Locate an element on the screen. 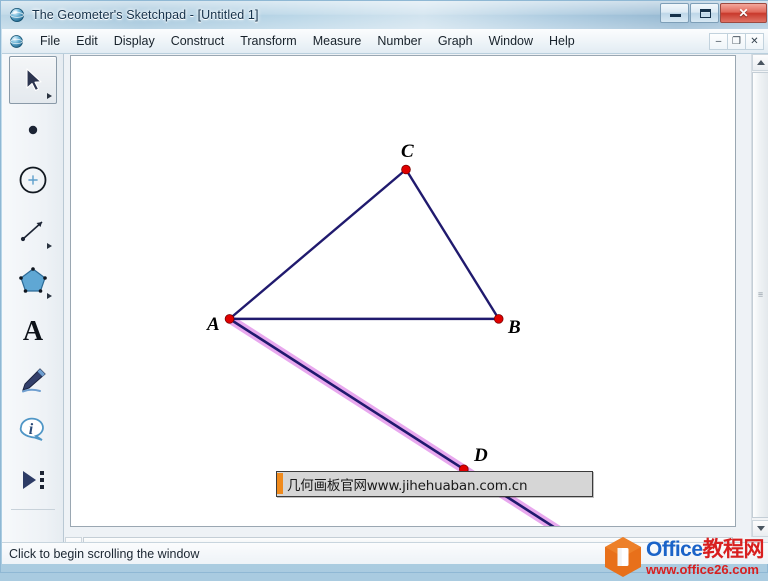  brand-name-cn: 教程网 is located at coordinates (733, 548).